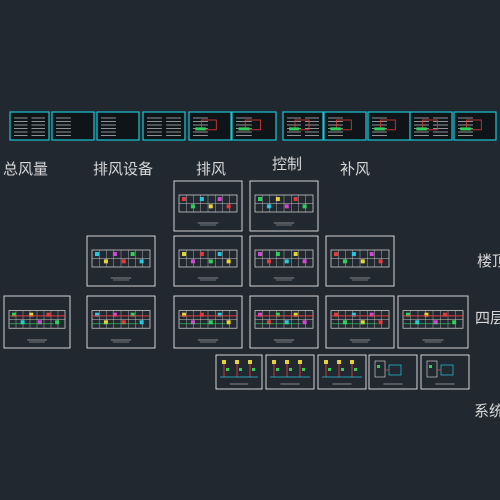 Image resolution: width=500 pixels, height=500 pixels. I want to click on label-exhaust-equipment: 排风设备, so click(123, 169).